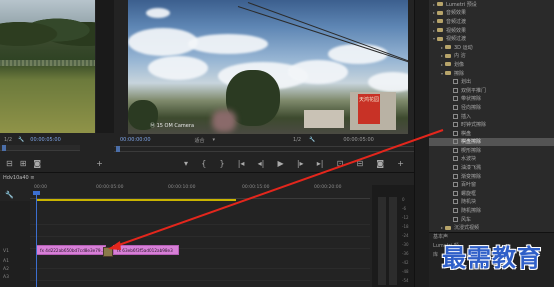 Image resolution: width=554 pixels, height=287 pixels. Describe the element at coordinates (491, 176) in the screenshot. I see `effects-item: 渐变擦除` at that location.